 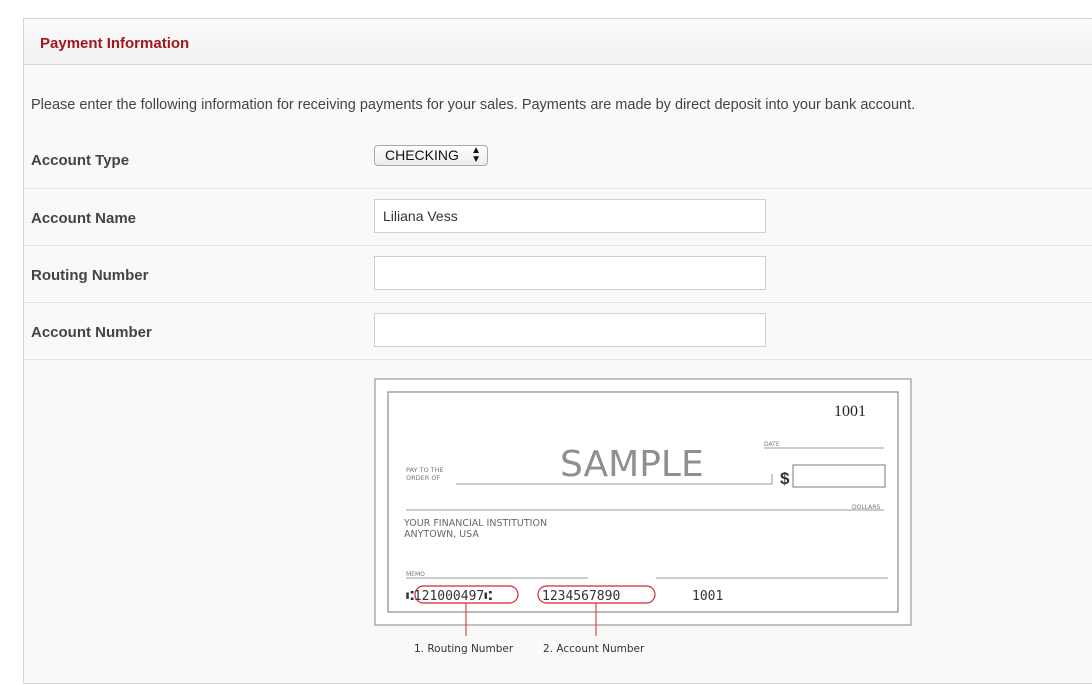 I want to click on select-arrows-icon: ▲ ▼, so click(x=476, y=155).